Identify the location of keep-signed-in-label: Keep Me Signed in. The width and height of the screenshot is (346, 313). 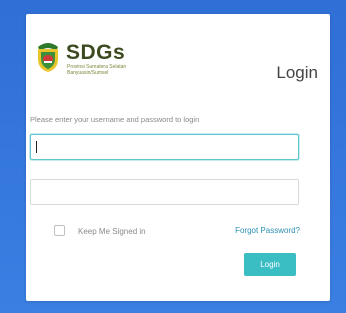
(112, 231).